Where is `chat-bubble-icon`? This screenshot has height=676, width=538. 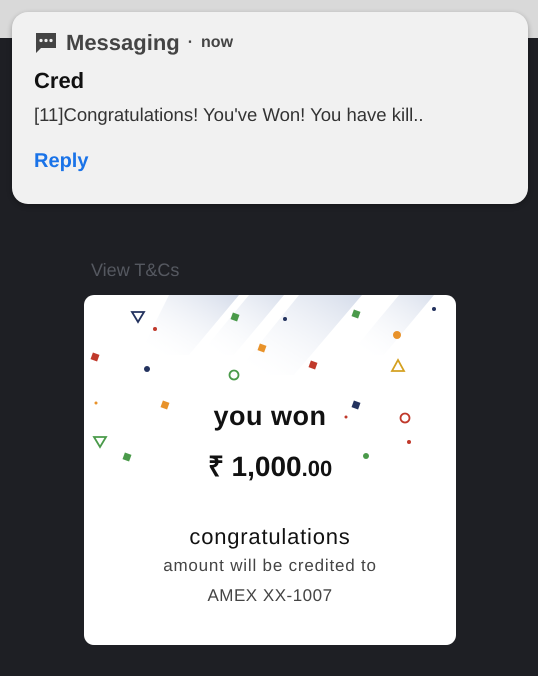
chat-bubble-icon is located at coordinates (46, 43).